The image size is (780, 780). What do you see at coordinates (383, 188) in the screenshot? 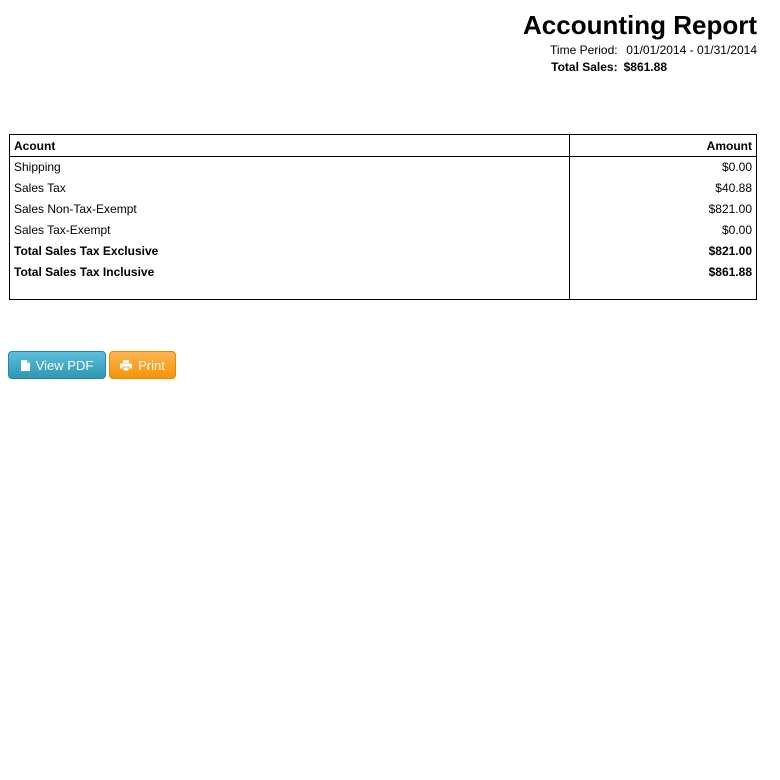
I see `table-row: Sales Tax $40.88` at bounding box center [383, 188].